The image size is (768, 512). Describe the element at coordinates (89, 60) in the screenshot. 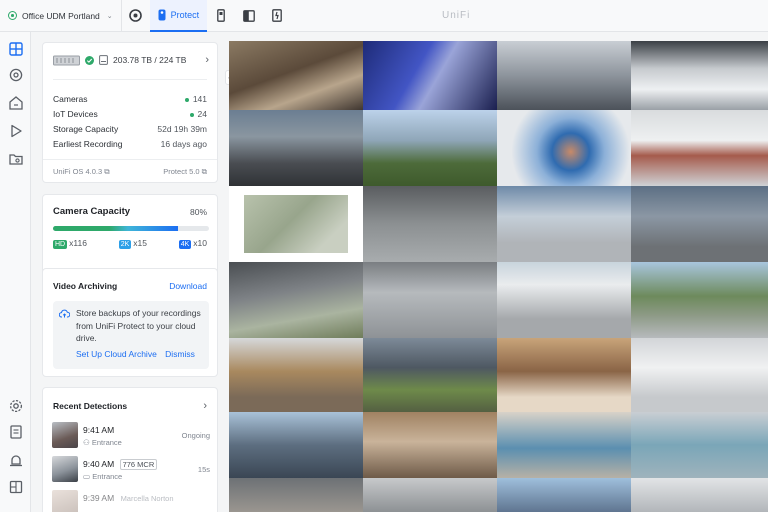

I see `online-check-icon` at that location.